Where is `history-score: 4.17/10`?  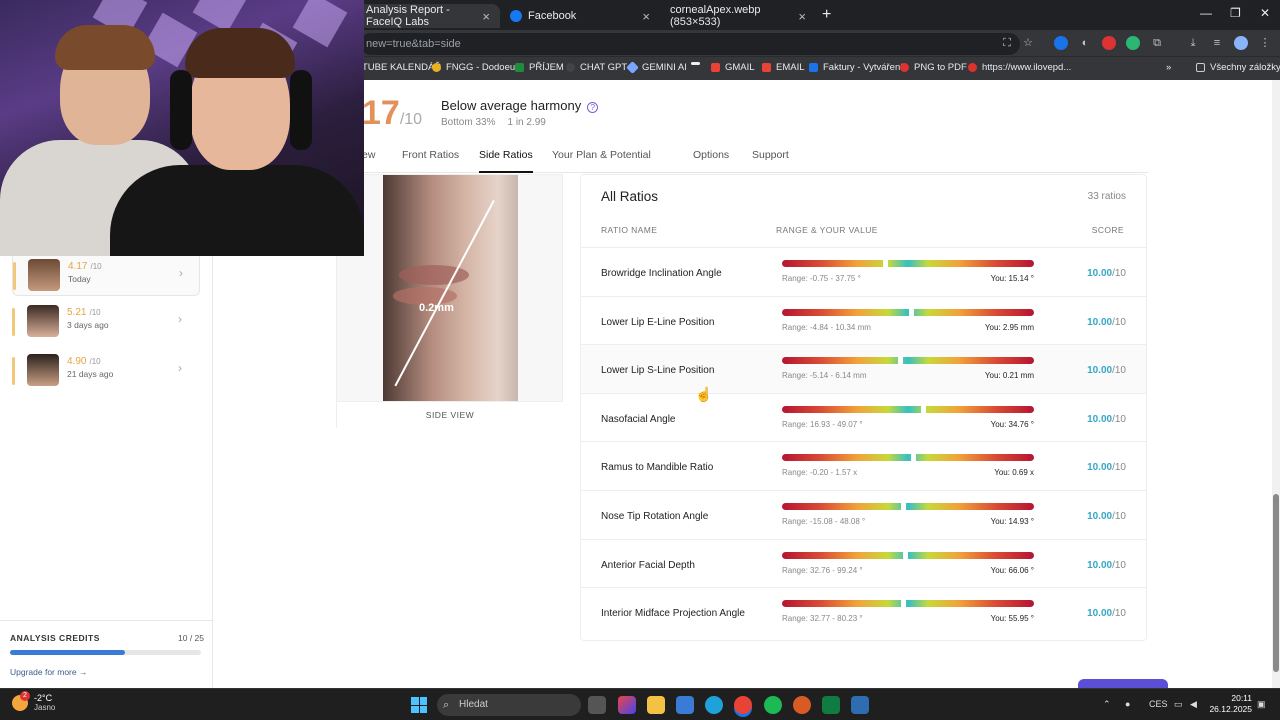 history-score: 4.17/10 is located at coordinates (85, 266).